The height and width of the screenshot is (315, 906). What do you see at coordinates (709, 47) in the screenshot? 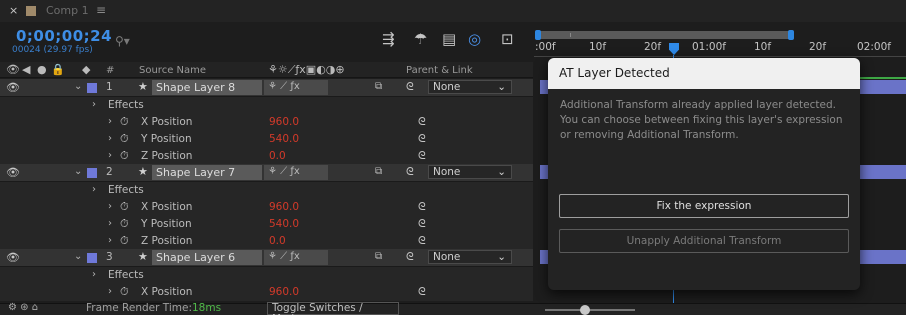
I see `ruler-label: 01:00f` at bounding box center [709, 47].